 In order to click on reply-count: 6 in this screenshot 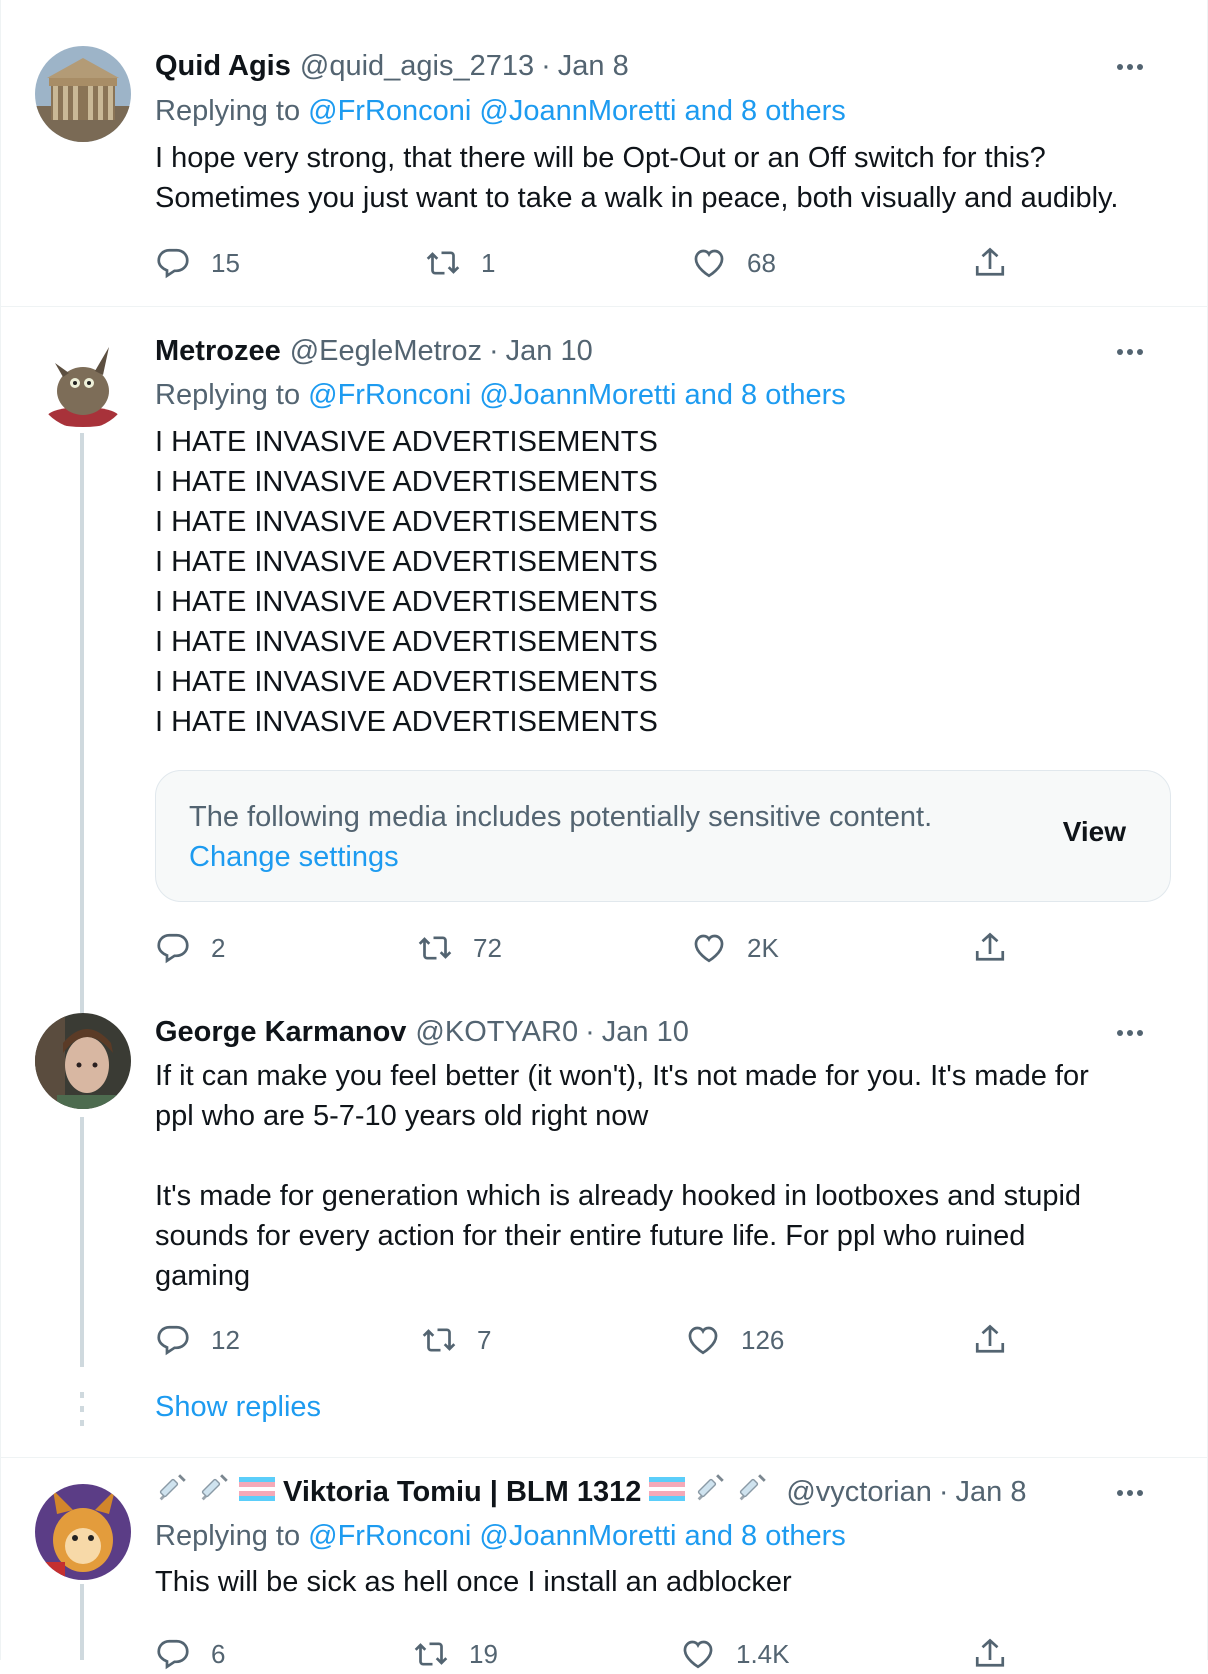, I will do `click(218, 1653)`.